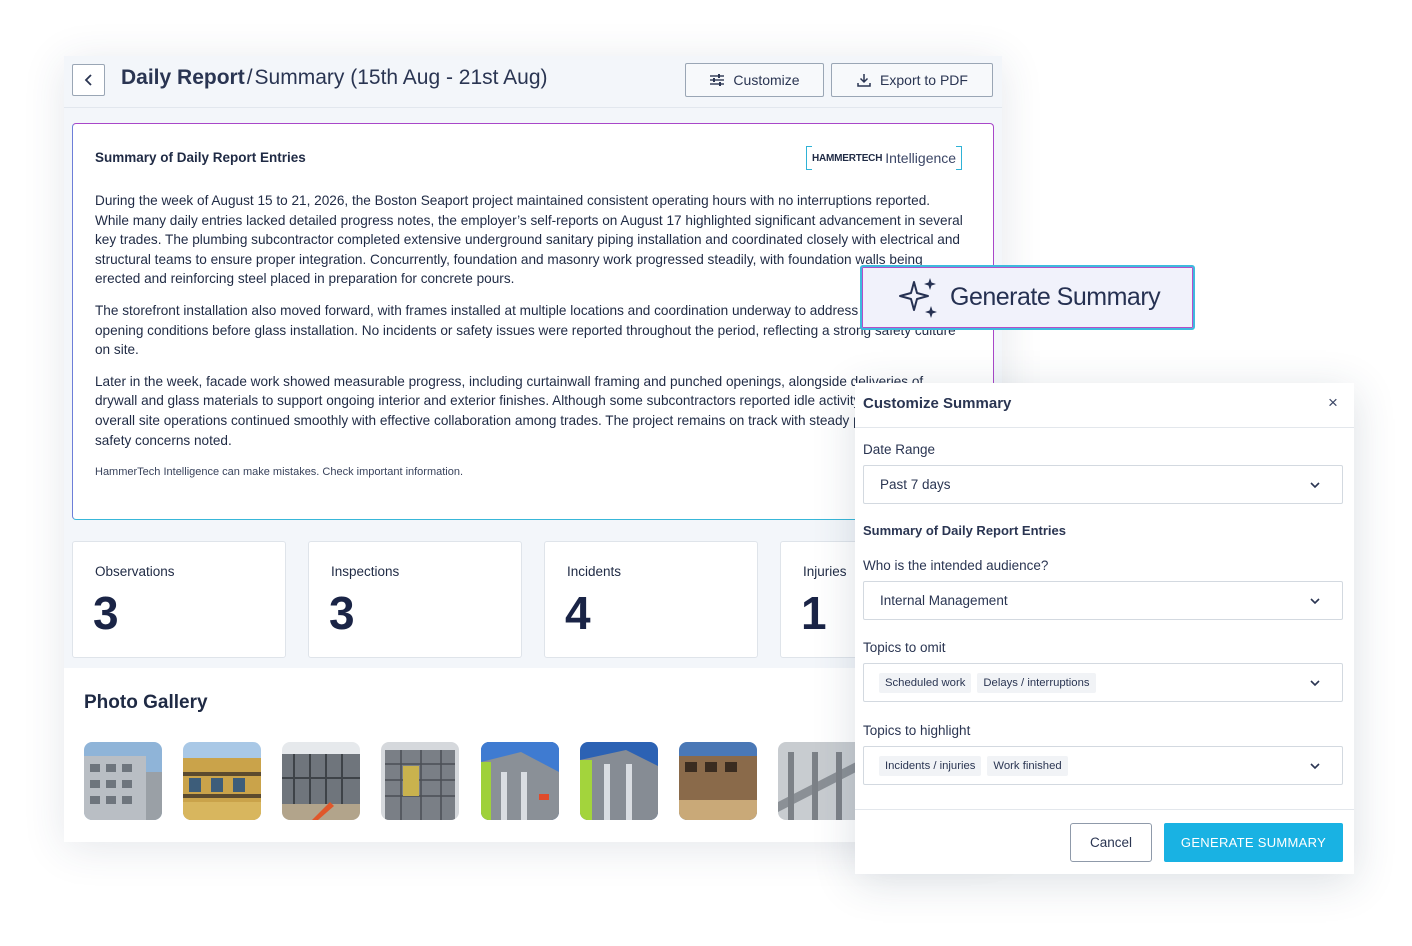  Describe the element at coordinates (183, 77) in the screenshot. I see `breadcrumb-daily-report: Daily Report` at that location.